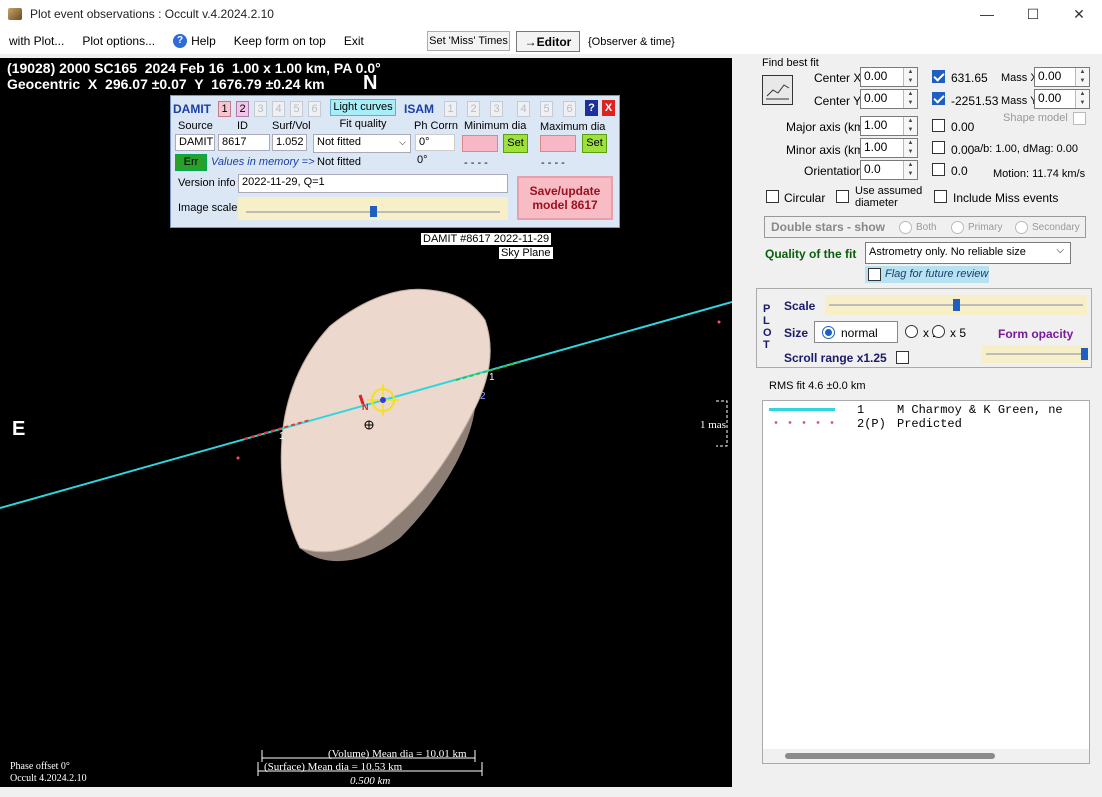  Describe the element at coordinates (373, 183) in the screenshot. I see `version-info-field: 2022-11-29, Q=1` at that location.